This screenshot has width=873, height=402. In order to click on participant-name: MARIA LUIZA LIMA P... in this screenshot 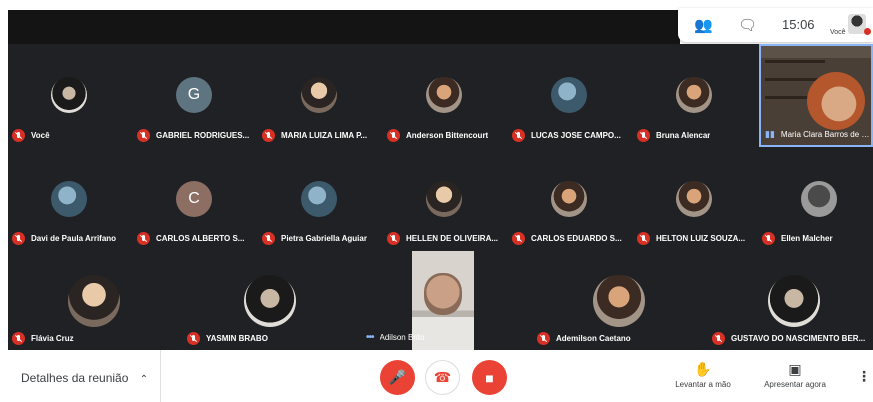, I will do `click(324, 135)`.